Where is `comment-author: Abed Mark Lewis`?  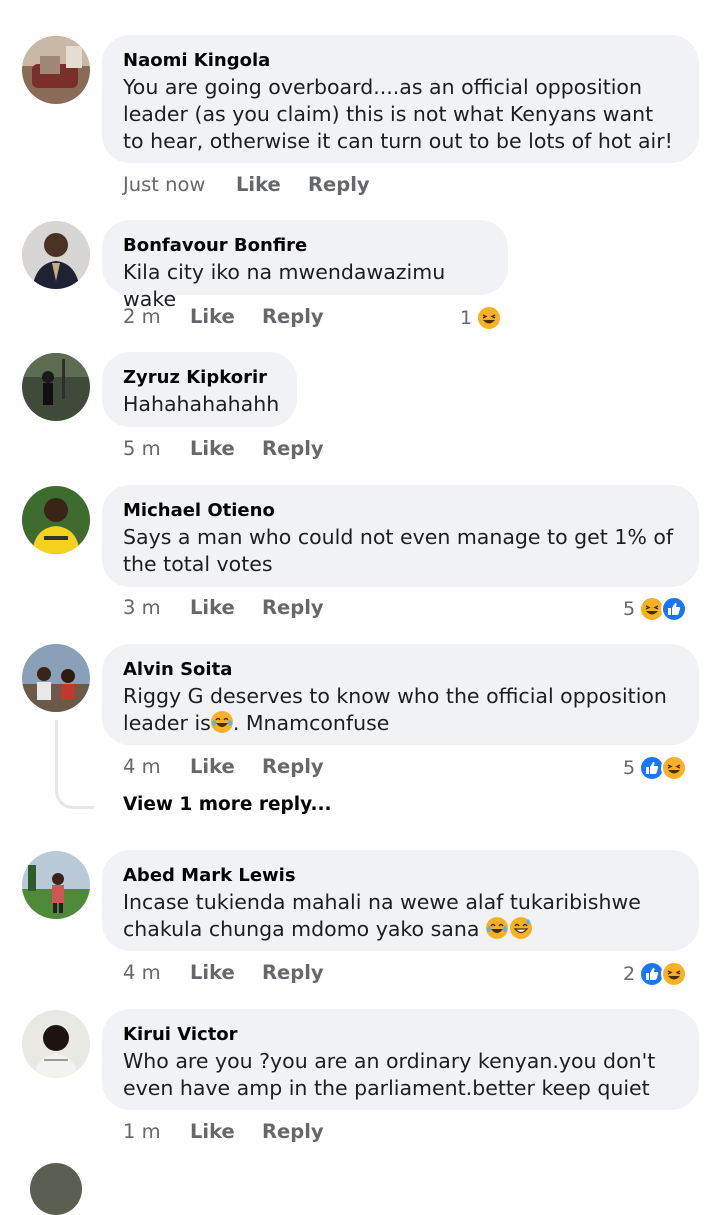 comment-author: Abed Mark Lewis is located at coordinates (400, 876).